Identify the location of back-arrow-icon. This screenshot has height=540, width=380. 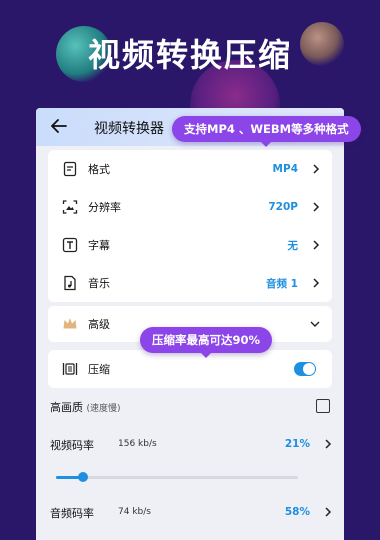
(59, 126).